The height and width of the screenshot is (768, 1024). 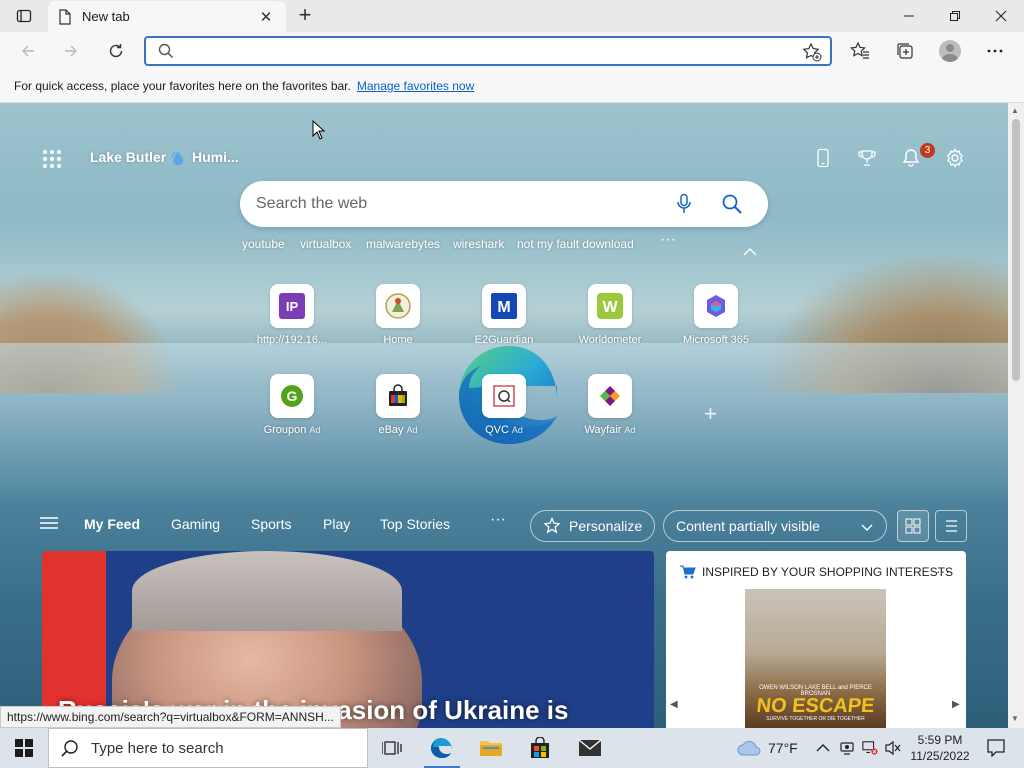 What do you see at coordinates (128, 157) in the screenshot?
I see `location-label: Lake Butler` at bounding box center [128, 157].